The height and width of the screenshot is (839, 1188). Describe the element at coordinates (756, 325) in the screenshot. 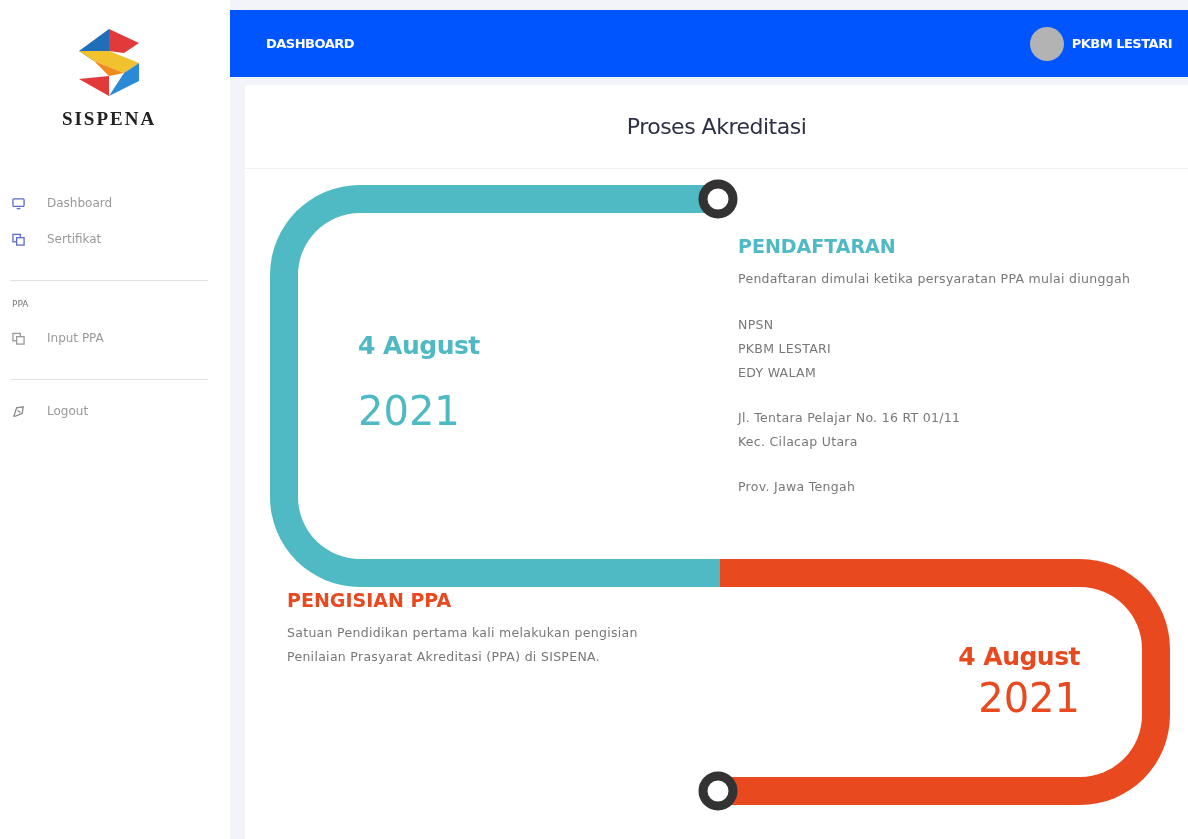

I see `detail-line: NPSN` at that location.